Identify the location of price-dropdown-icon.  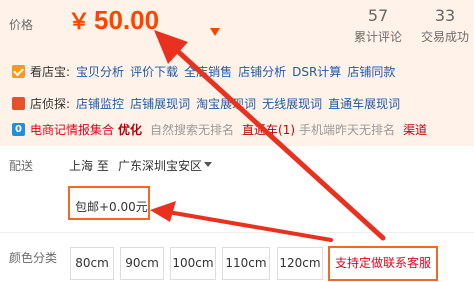
(215, 32).